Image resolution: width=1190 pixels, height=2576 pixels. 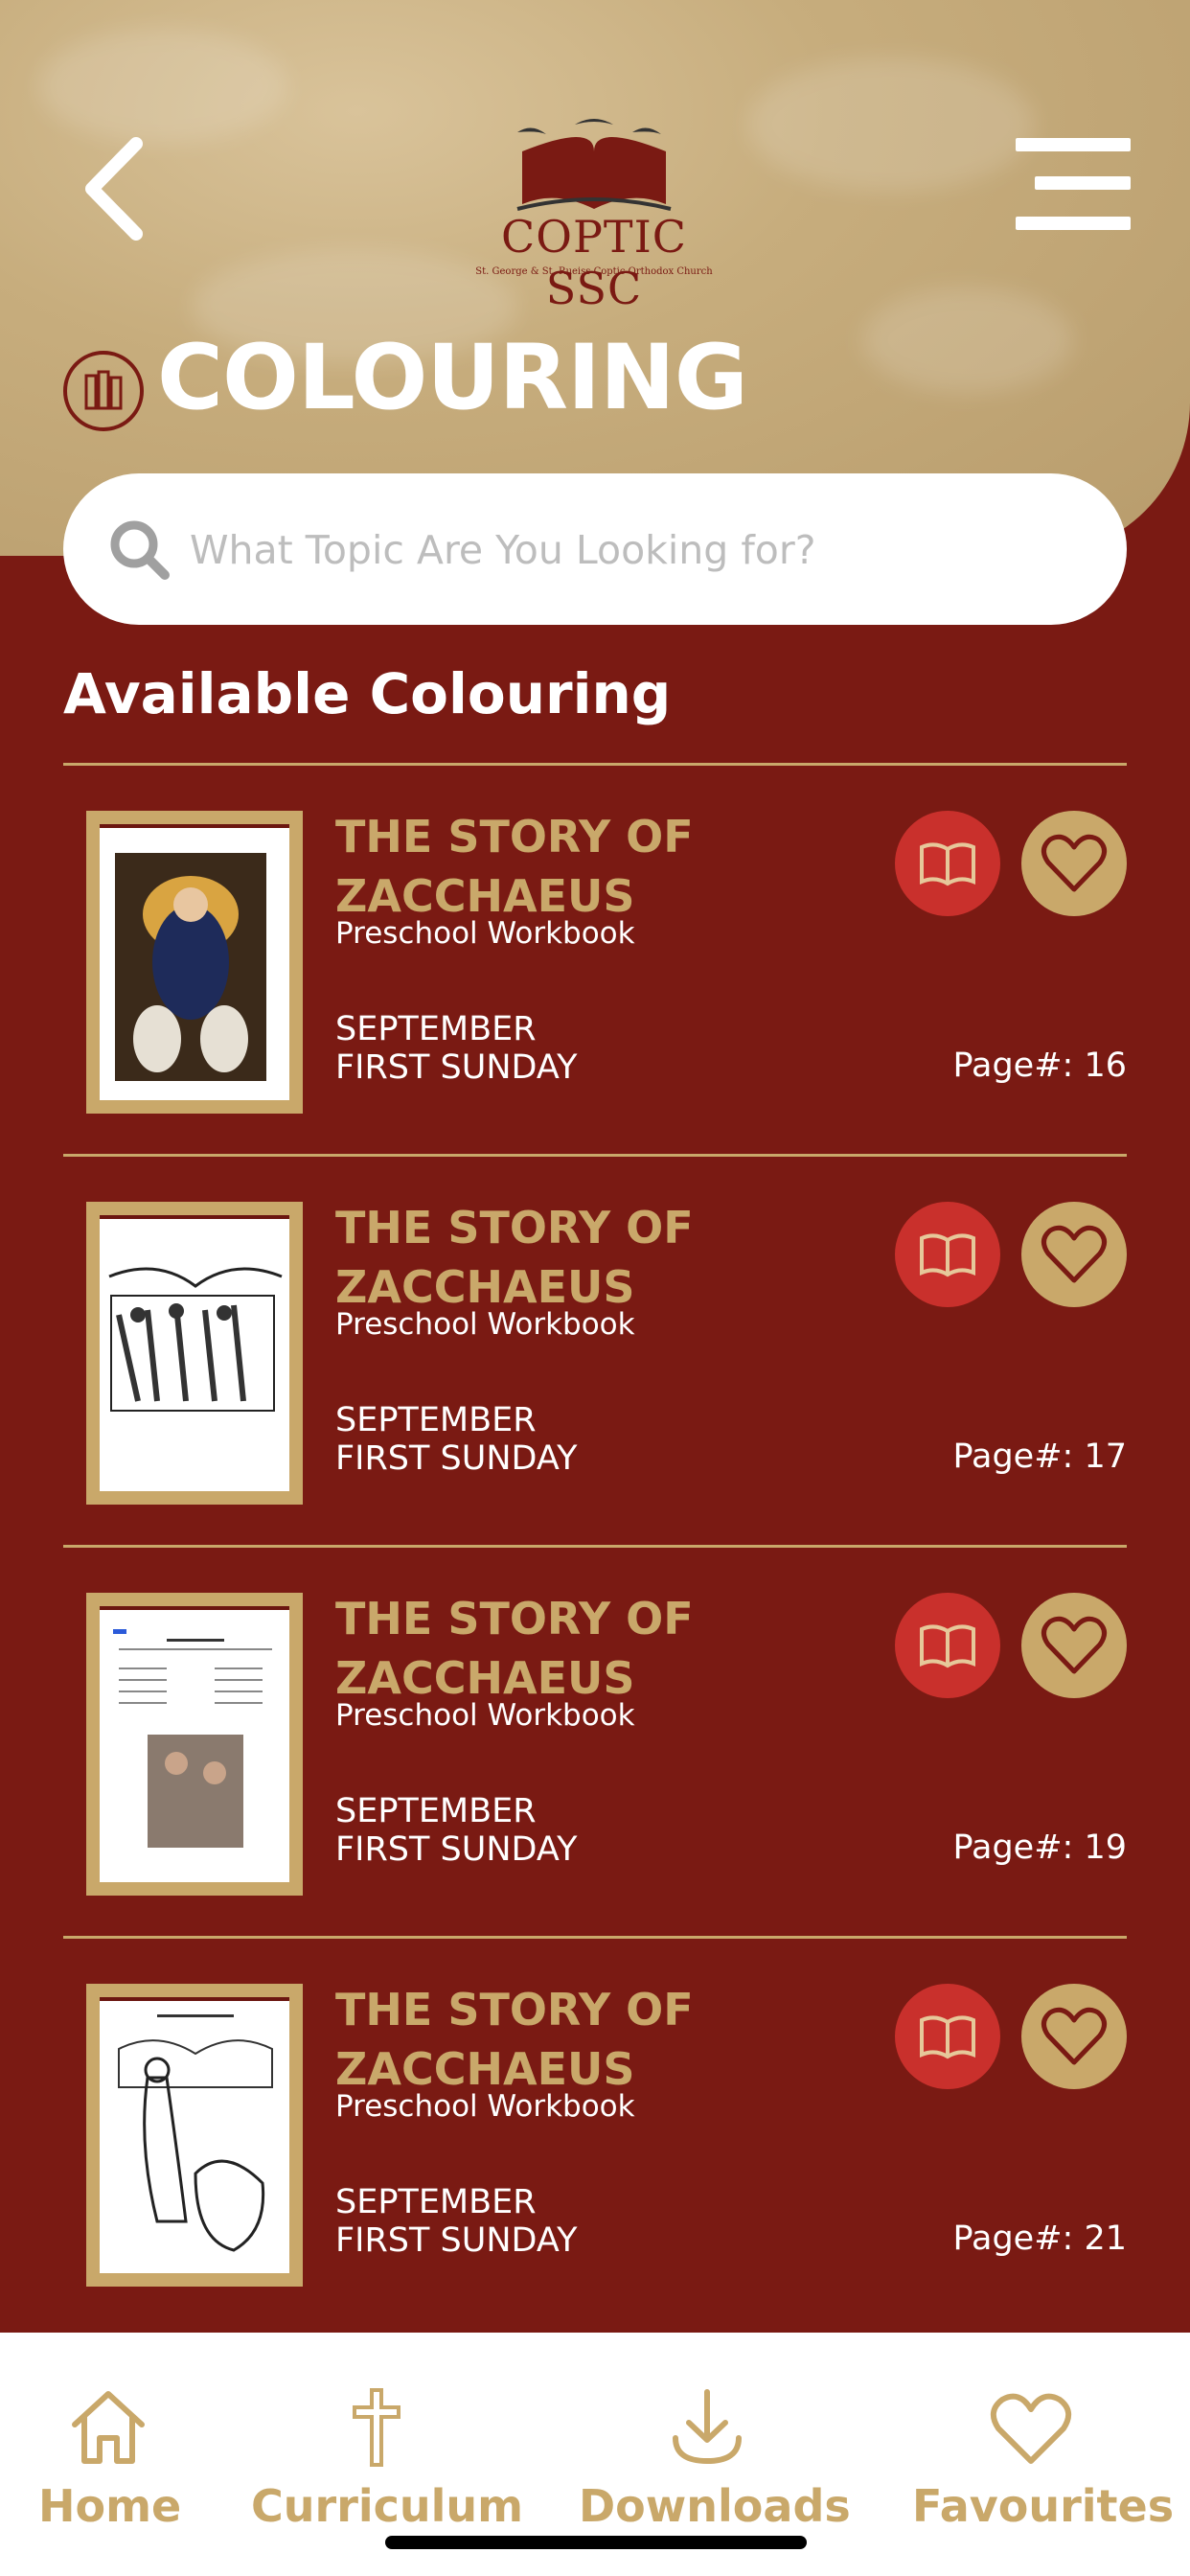 I want to click on home-icon, so click(x=109, y=2427).